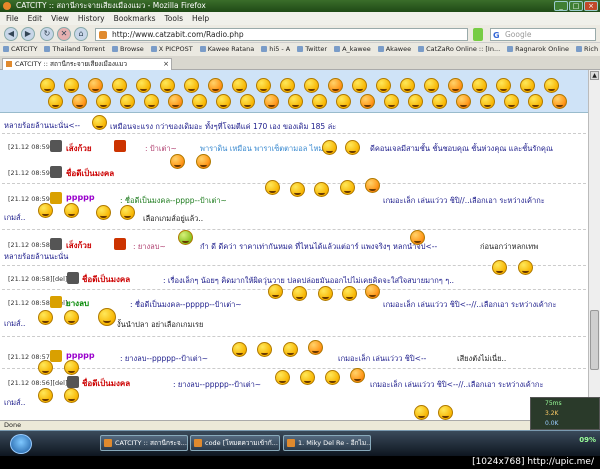 The height and width of the screenshot is (469, 600). What do you see at coordinates (478, 34) in the screenshot?
I see `go-icon` at bounding box center [478, 34].